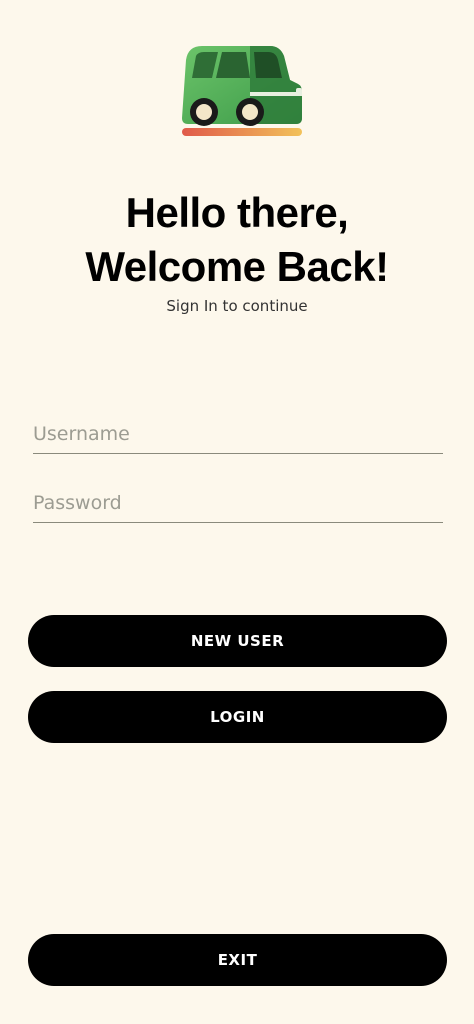 Image resolution: width=474 pixels, height=1024 pixels. Describe the element at coordinates (237, 240) in the screenshot. I see `page-title: Hello there, Welcome Back!` at that location.